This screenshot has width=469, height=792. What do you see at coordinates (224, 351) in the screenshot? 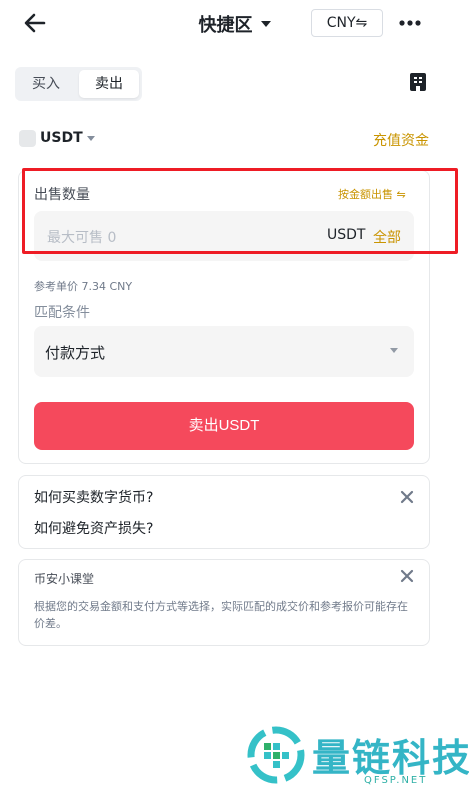
I see `payment-method-select: 付款方式` at bounding box center [224, 351].